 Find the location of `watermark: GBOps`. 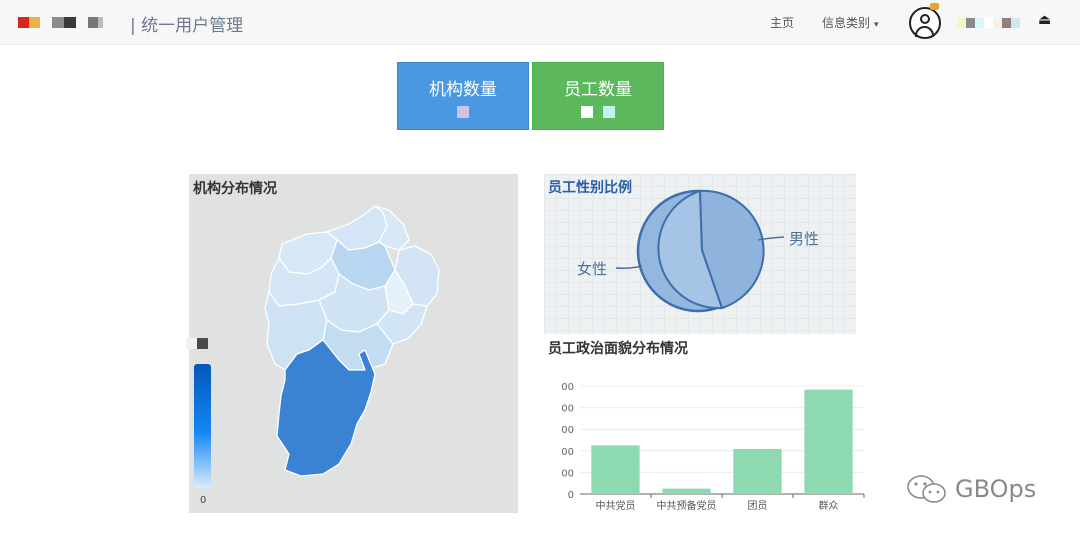

watermark: GBOps is located at coordinates (970, 489).